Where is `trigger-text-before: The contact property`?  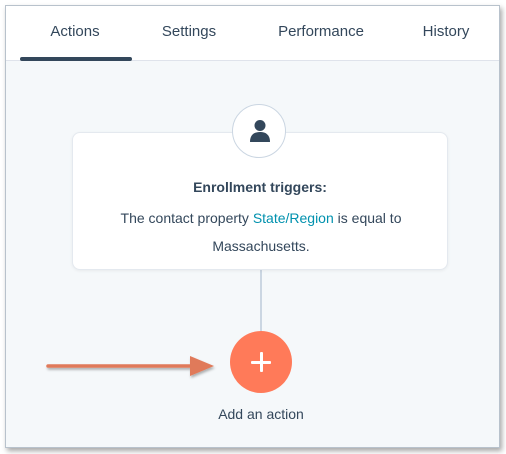
trigger-text-before: The contact property is located at coordinates (186, 218).